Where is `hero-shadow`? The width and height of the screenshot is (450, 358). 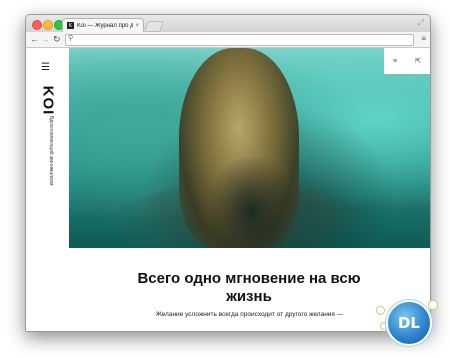
hero-shadow is located at coordinates (251, 203).